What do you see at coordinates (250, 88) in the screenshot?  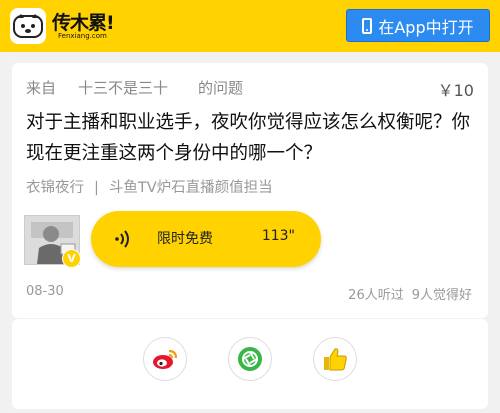 I see `question-source-row: 来自 十三不是三十 的问题 ￥10` at bounding box center [250, 88].